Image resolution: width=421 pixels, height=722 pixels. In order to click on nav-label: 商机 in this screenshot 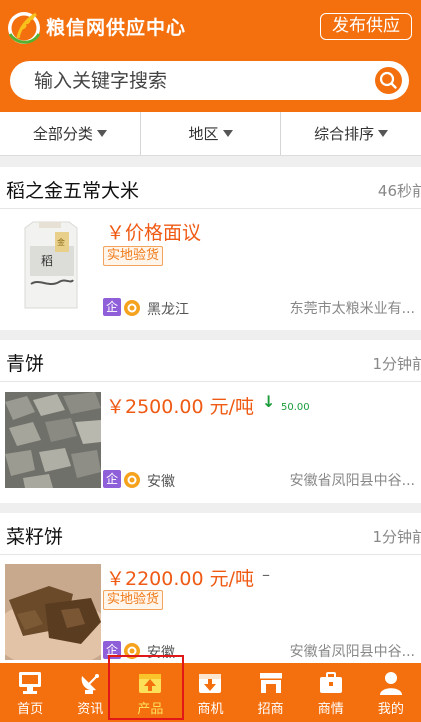, I will do `click(210, 709)`.